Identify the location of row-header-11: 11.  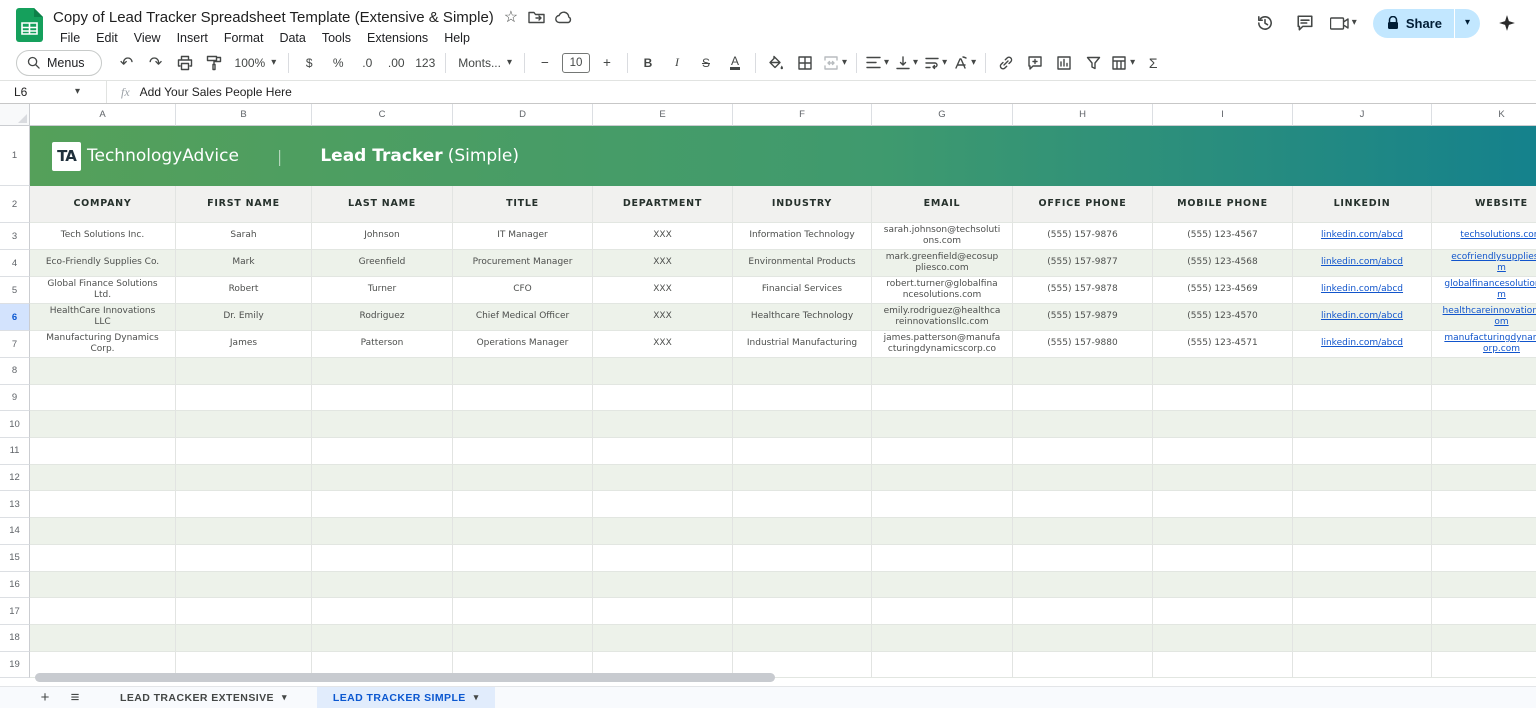
(15, 451).